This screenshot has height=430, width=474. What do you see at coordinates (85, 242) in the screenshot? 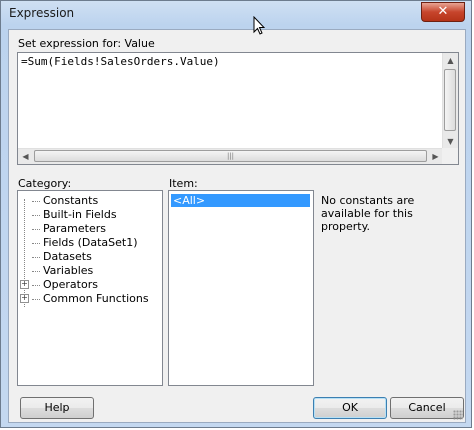
I see `category-item-fields: Fields (DataSet1)` at bounding box center [85, 242].